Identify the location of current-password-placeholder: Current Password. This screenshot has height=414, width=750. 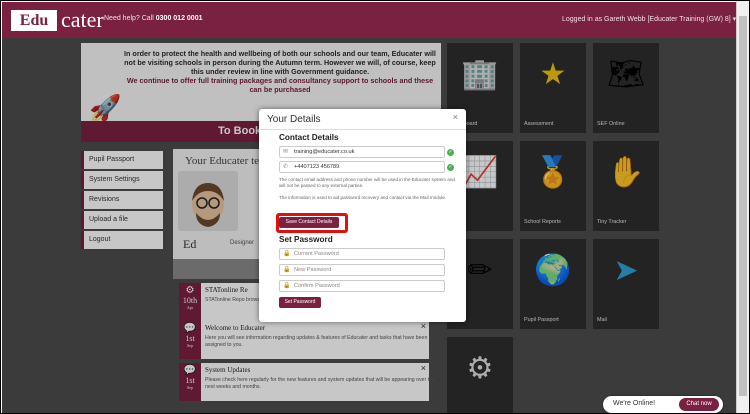
(316, 254).